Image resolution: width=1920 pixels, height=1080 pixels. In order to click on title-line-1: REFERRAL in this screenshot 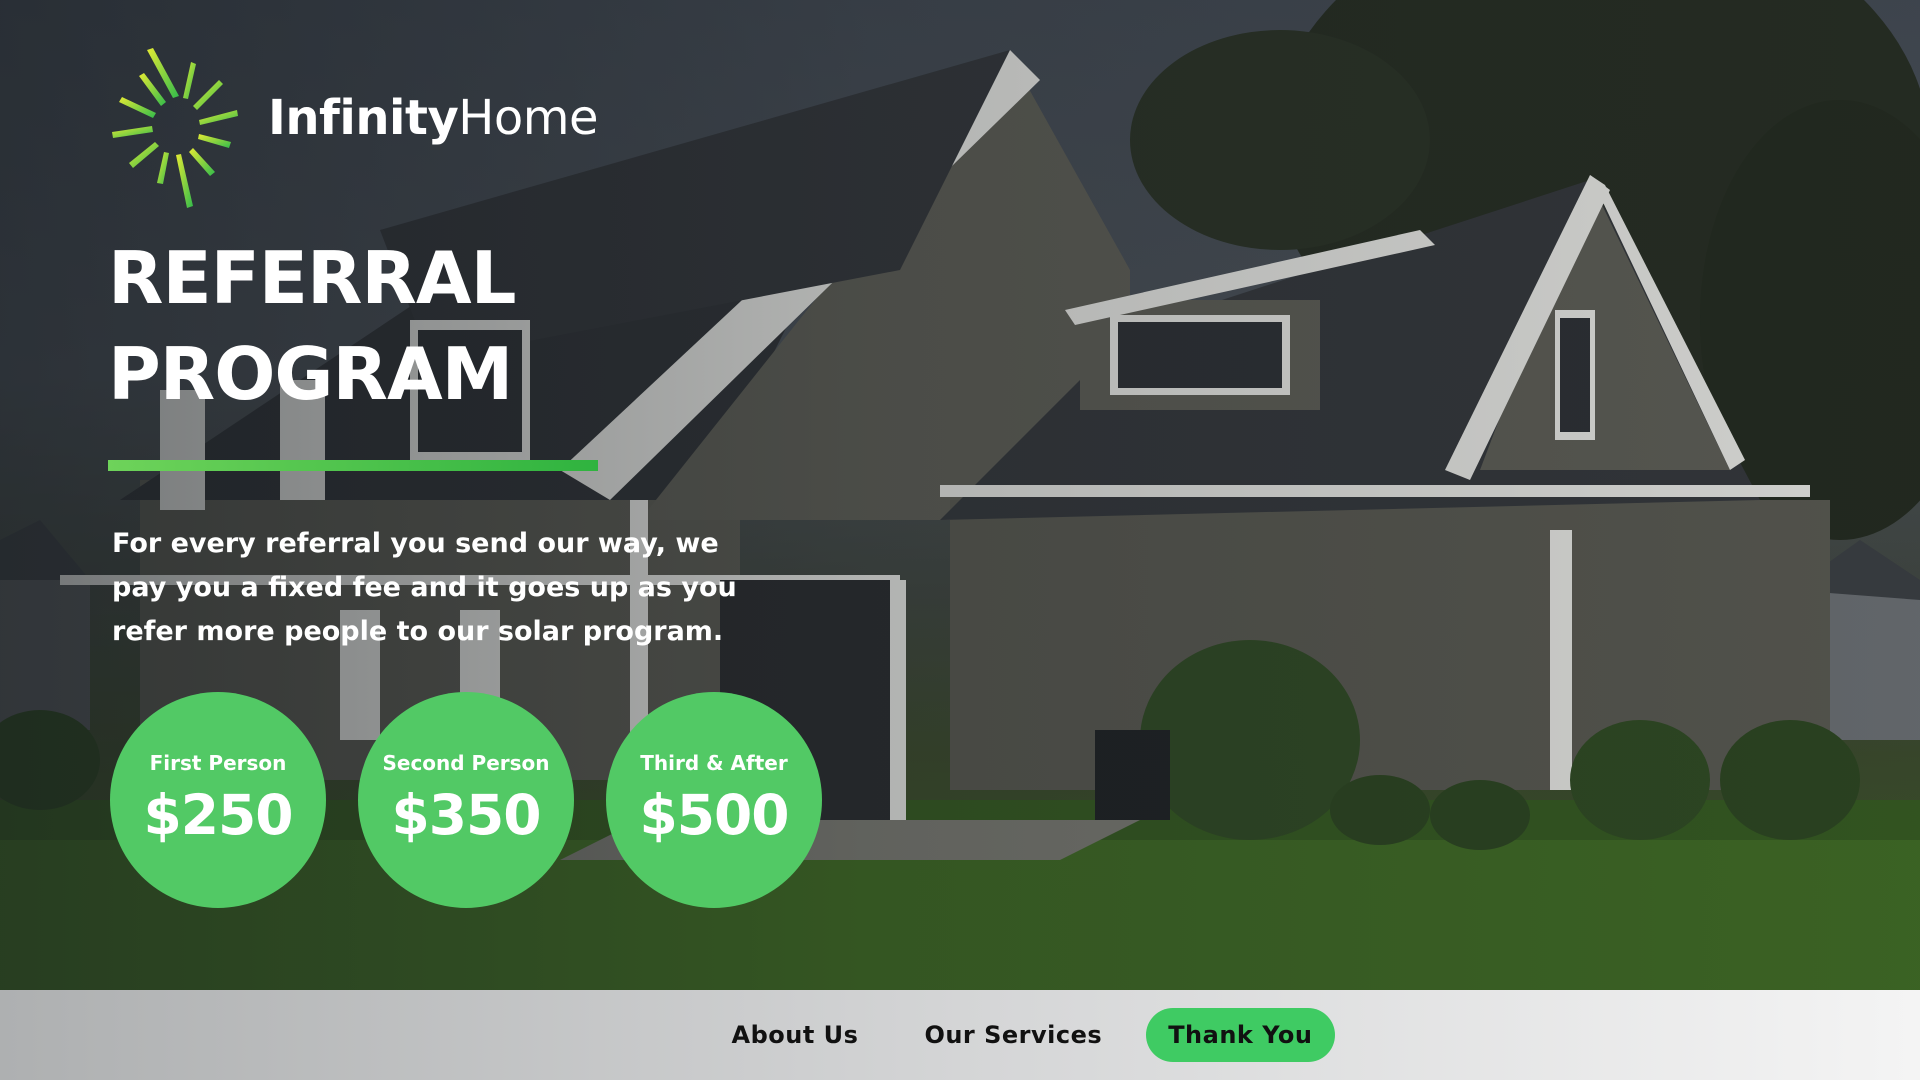, I will do `click(312, 278)`.